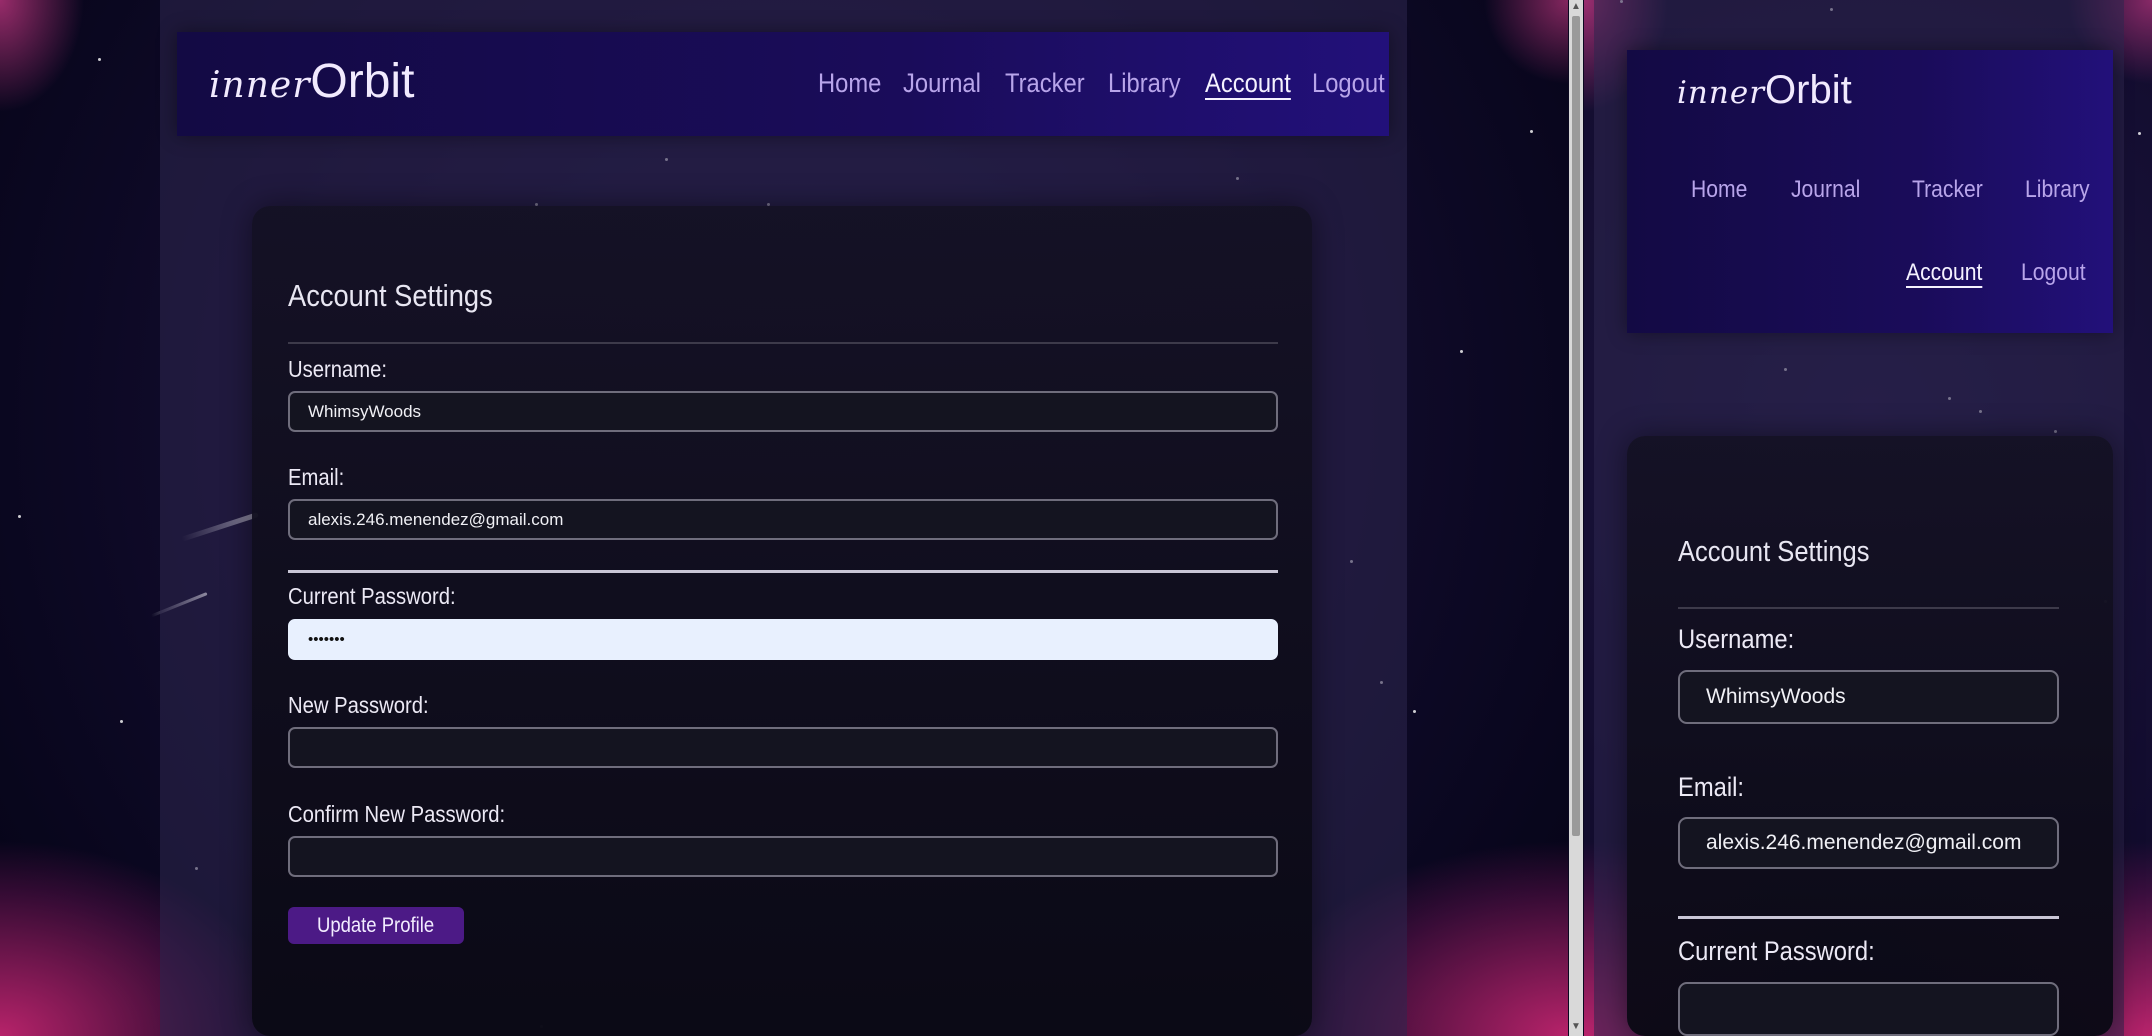 This screenshot has width=2152, height=1036. What do you see at coordinates (1576, 426) in the screenshot?
I see `scrollbar-thumb` at bounding box center [1576, 426].